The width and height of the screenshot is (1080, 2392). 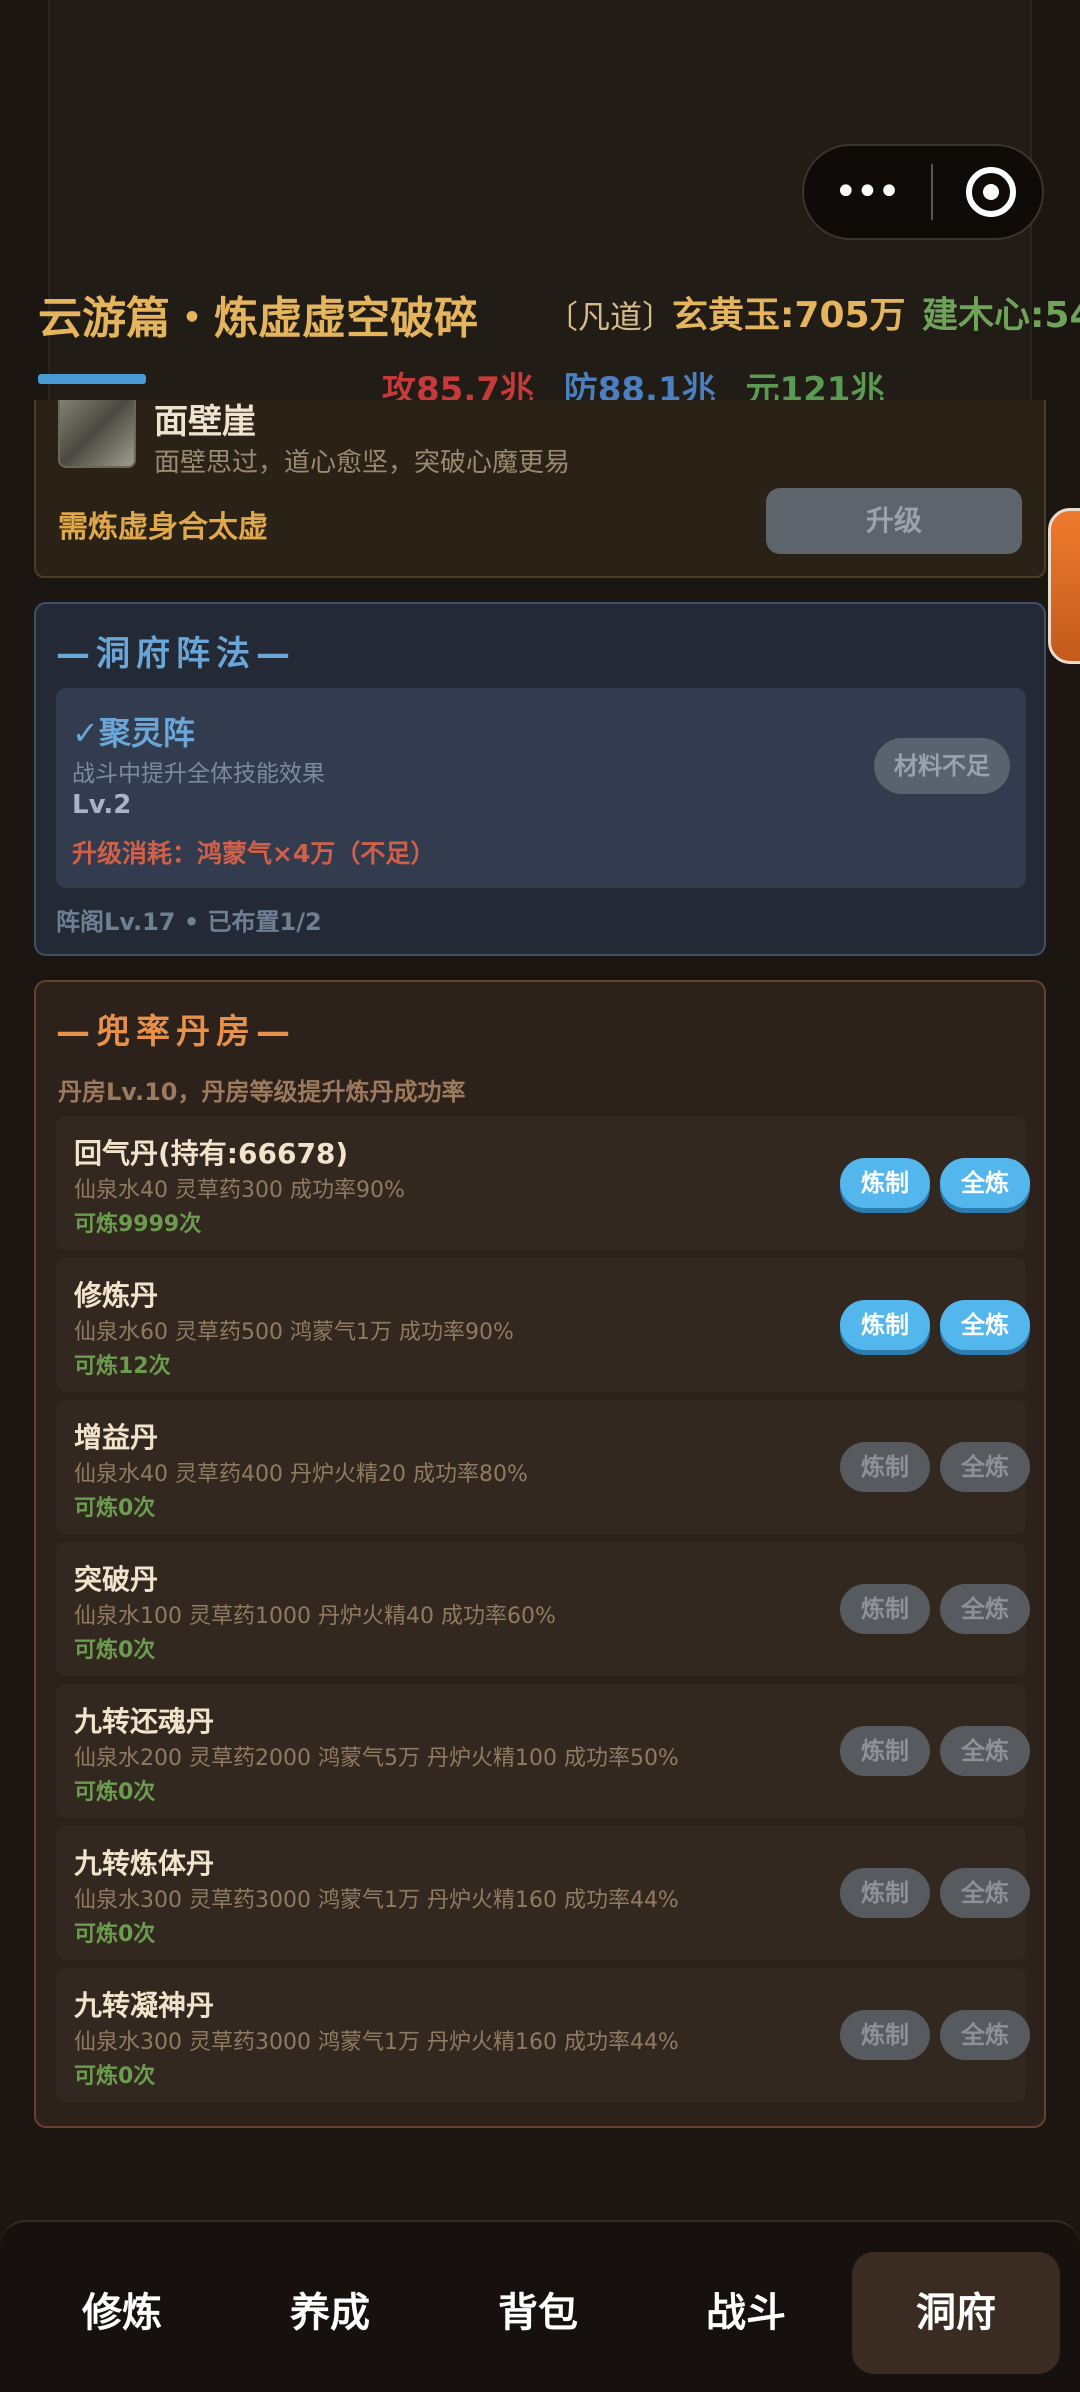 What do you see at coordinates (932, 192) in the screenshot?
I see `capsule-divider` at bounding box center [932, 192].